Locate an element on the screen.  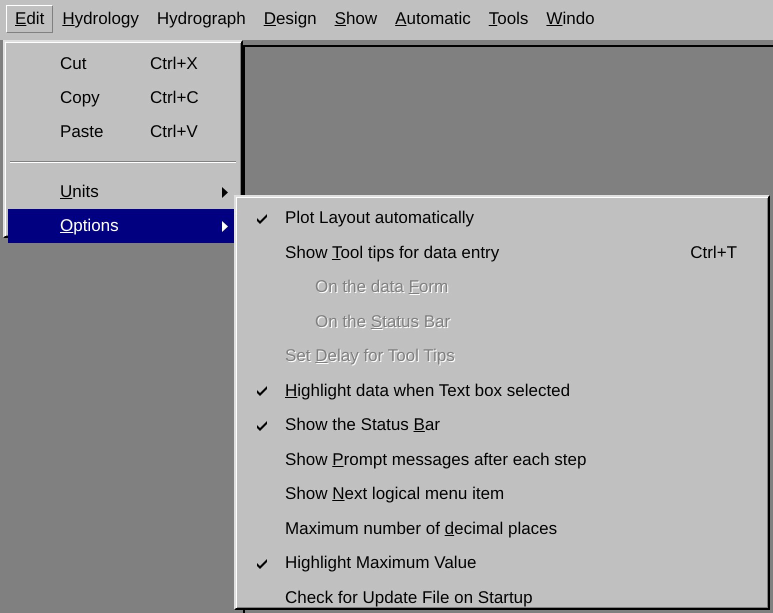
menu-item: Show the Status Bar is located at coordinates (502, 425).